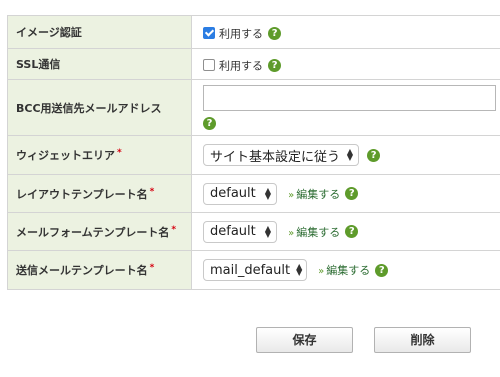 The image size is (500, 377). Describe the element at coordinates (233, 193) in the screenshot. I see `layout-template-selected: default` at that location.